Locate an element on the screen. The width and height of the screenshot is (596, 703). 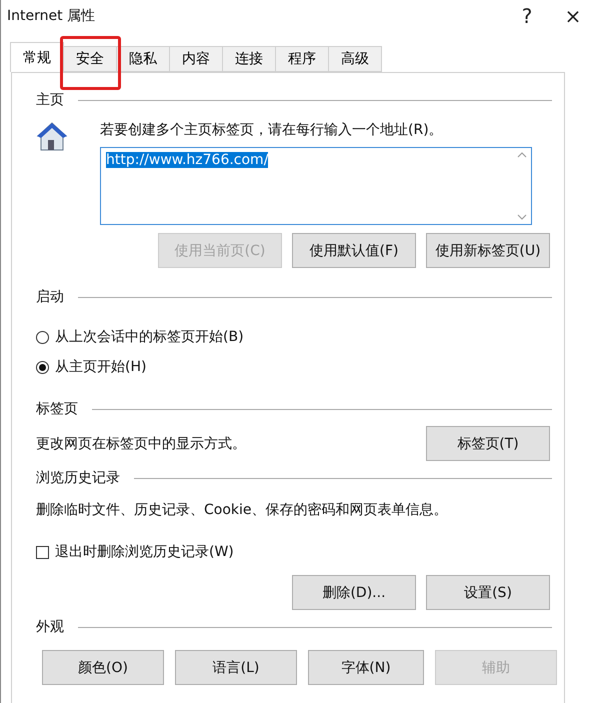
checkbox is located at coordinates (42, 552).